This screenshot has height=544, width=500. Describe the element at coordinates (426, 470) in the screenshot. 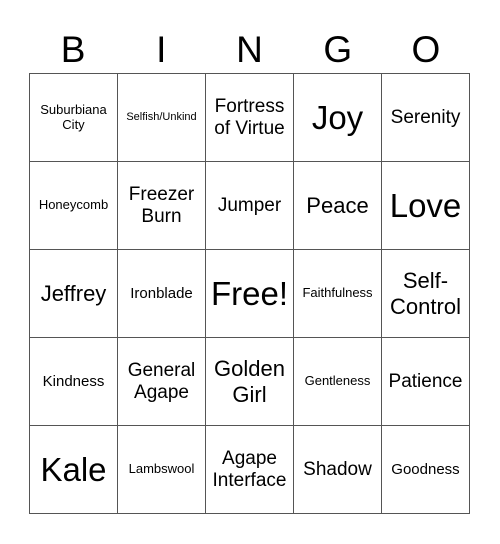

I see `bingo-cell: Goodness` at that location.